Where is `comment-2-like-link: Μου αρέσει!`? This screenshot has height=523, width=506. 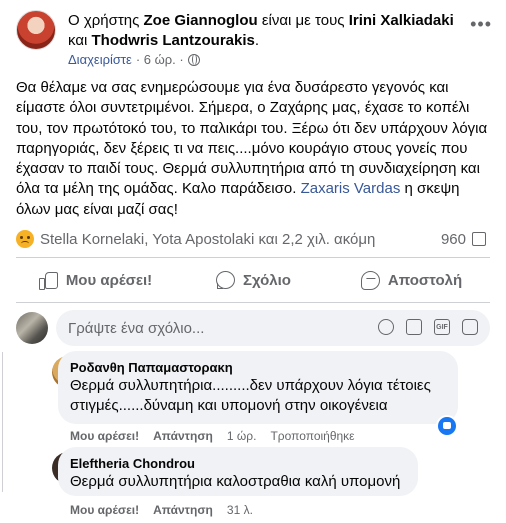
comment-2-like-link: Μου αρέσει! is located at coordinates (104, 510).